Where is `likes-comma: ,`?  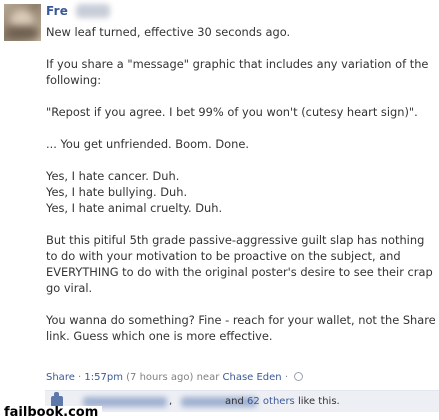
likes-comma: , is located at coordinates (171, 401).